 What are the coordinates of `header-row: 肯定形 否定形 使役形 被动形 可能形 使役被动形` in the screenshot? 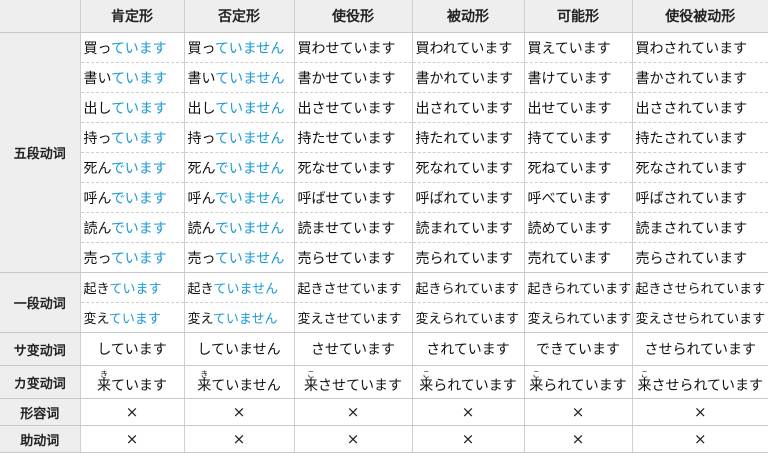 It's located at (384, 16).